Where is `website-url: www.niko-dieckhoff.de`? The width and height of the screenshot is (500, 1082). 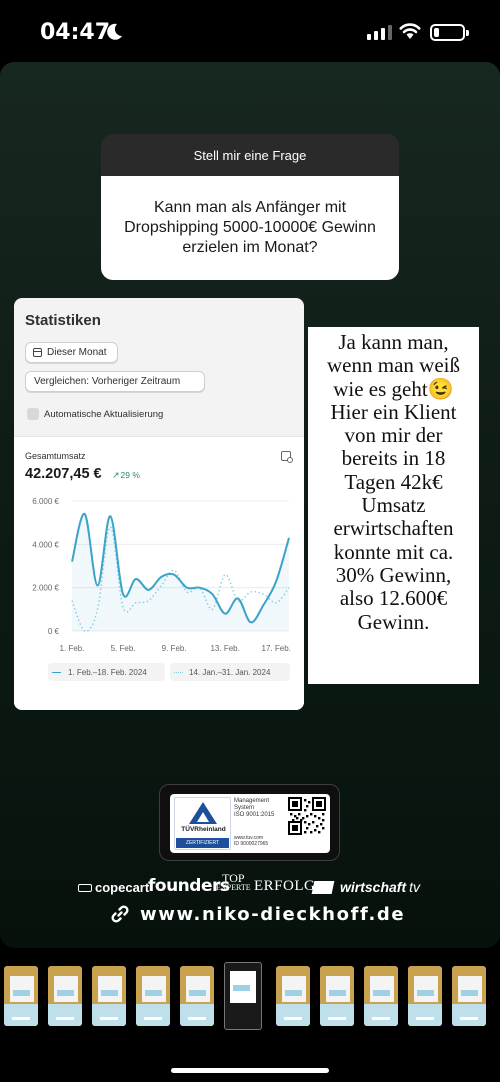 website-url: www.niko-dieckhoff.de is located at coordinates (273, 914).